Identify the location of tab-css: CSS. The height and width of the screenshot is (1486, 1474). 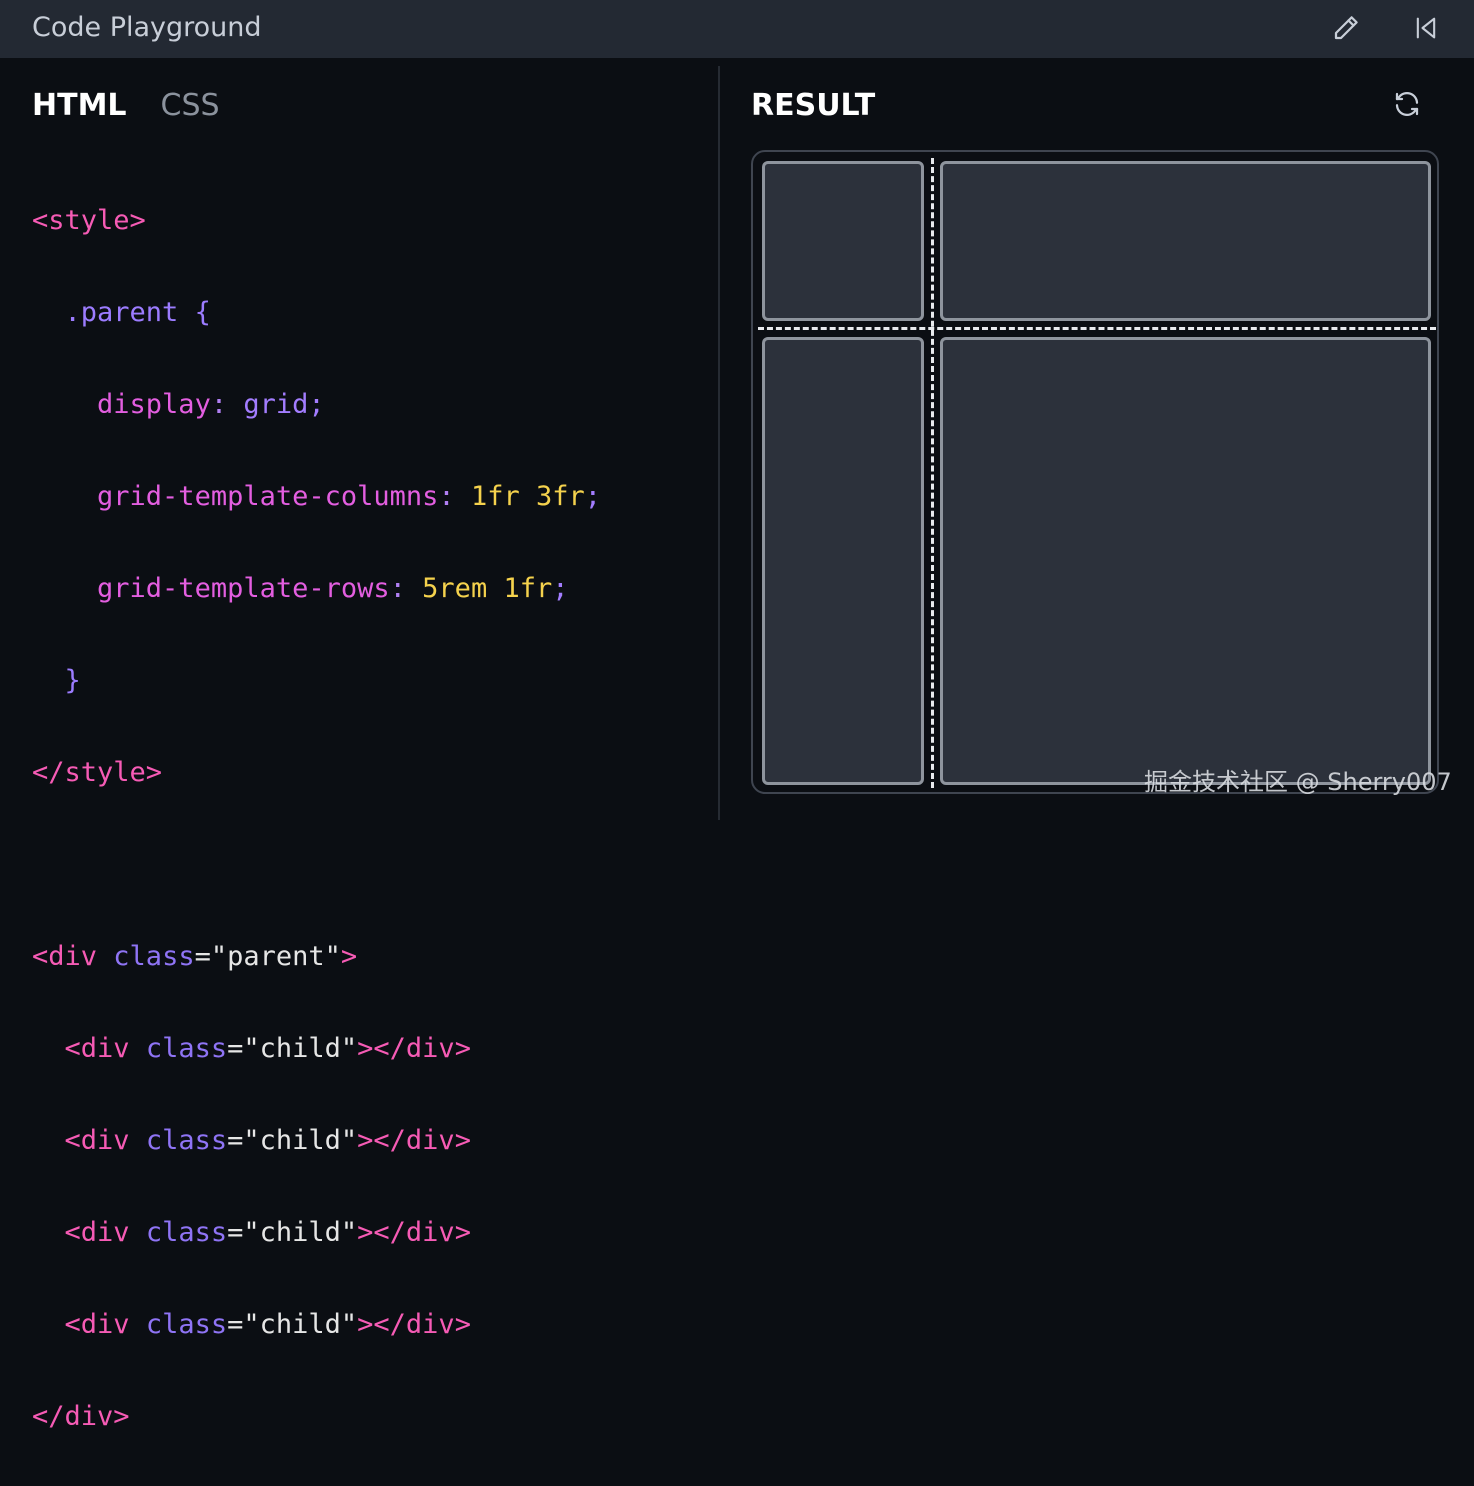
(190, 106).